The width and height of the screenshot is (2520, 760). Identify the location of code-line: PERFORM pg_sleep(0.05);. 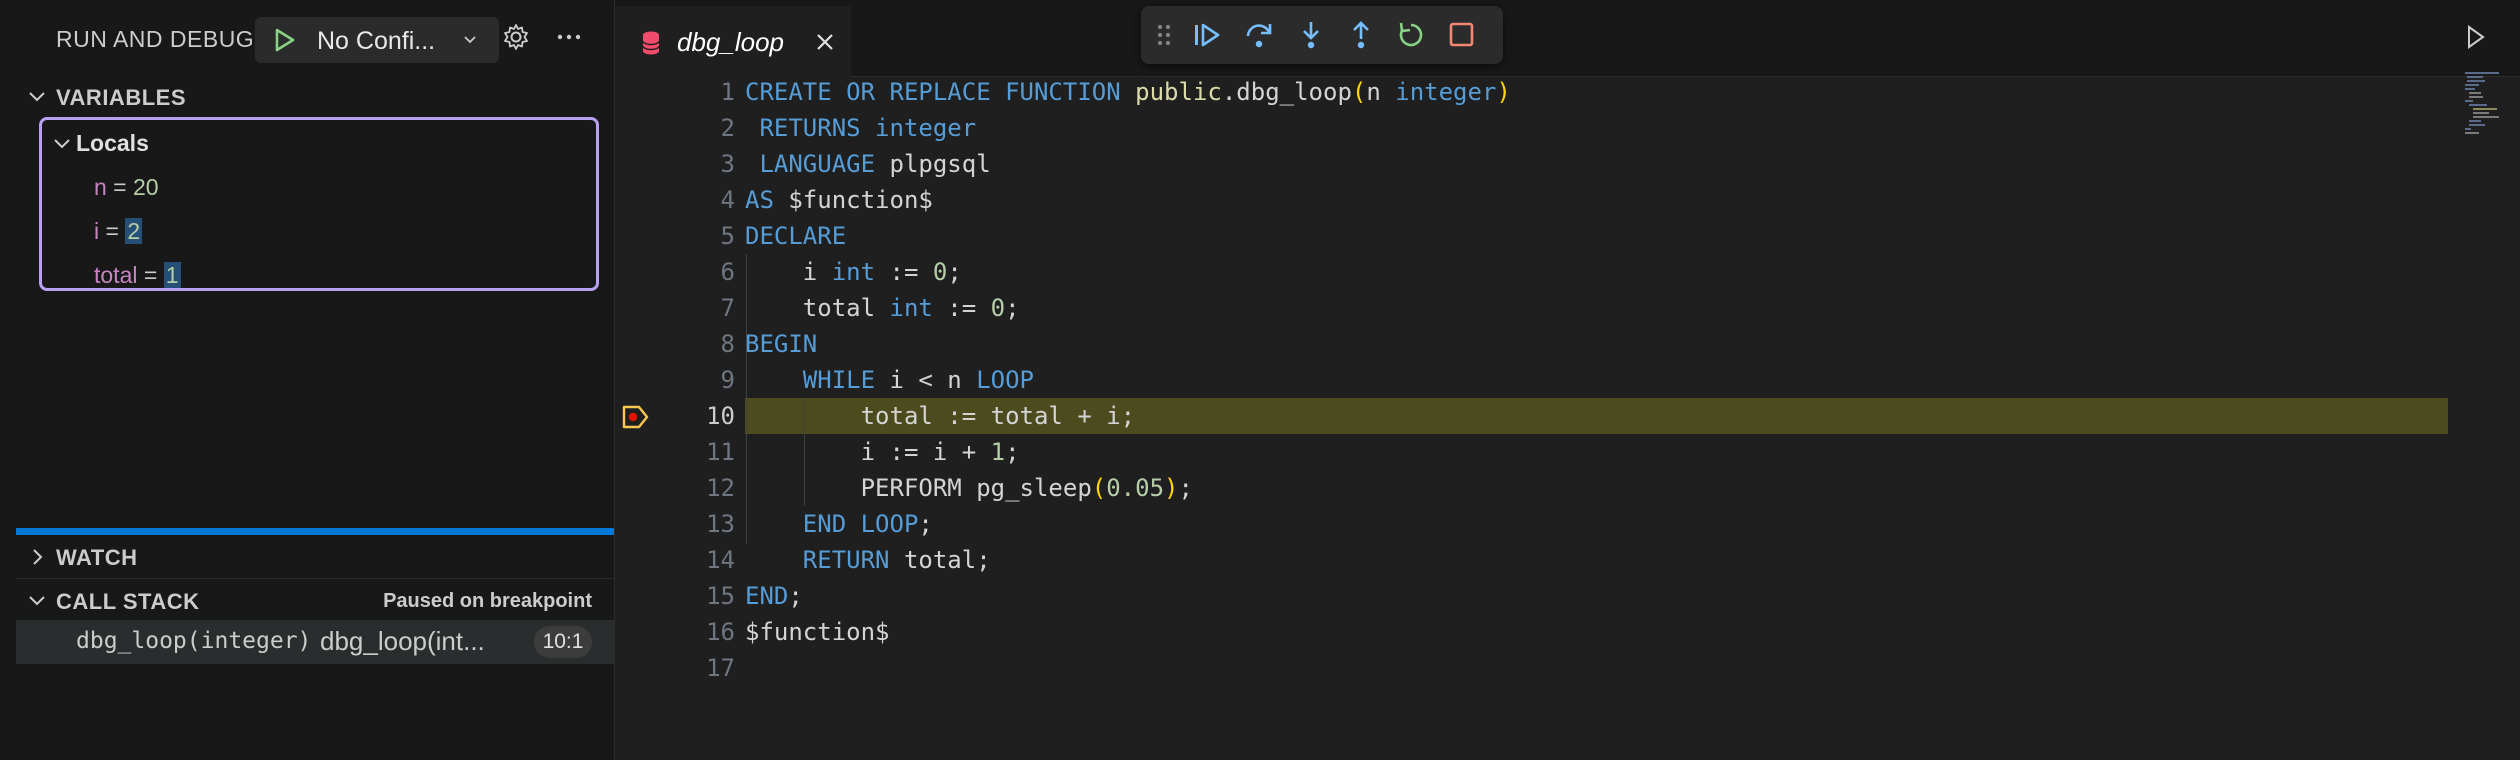
(969, 488).